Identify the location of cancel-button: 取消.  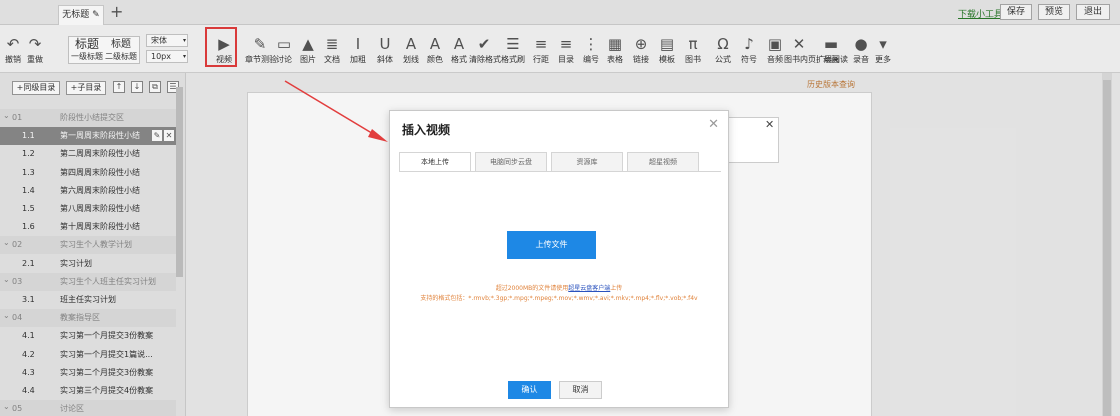
(580, 390).